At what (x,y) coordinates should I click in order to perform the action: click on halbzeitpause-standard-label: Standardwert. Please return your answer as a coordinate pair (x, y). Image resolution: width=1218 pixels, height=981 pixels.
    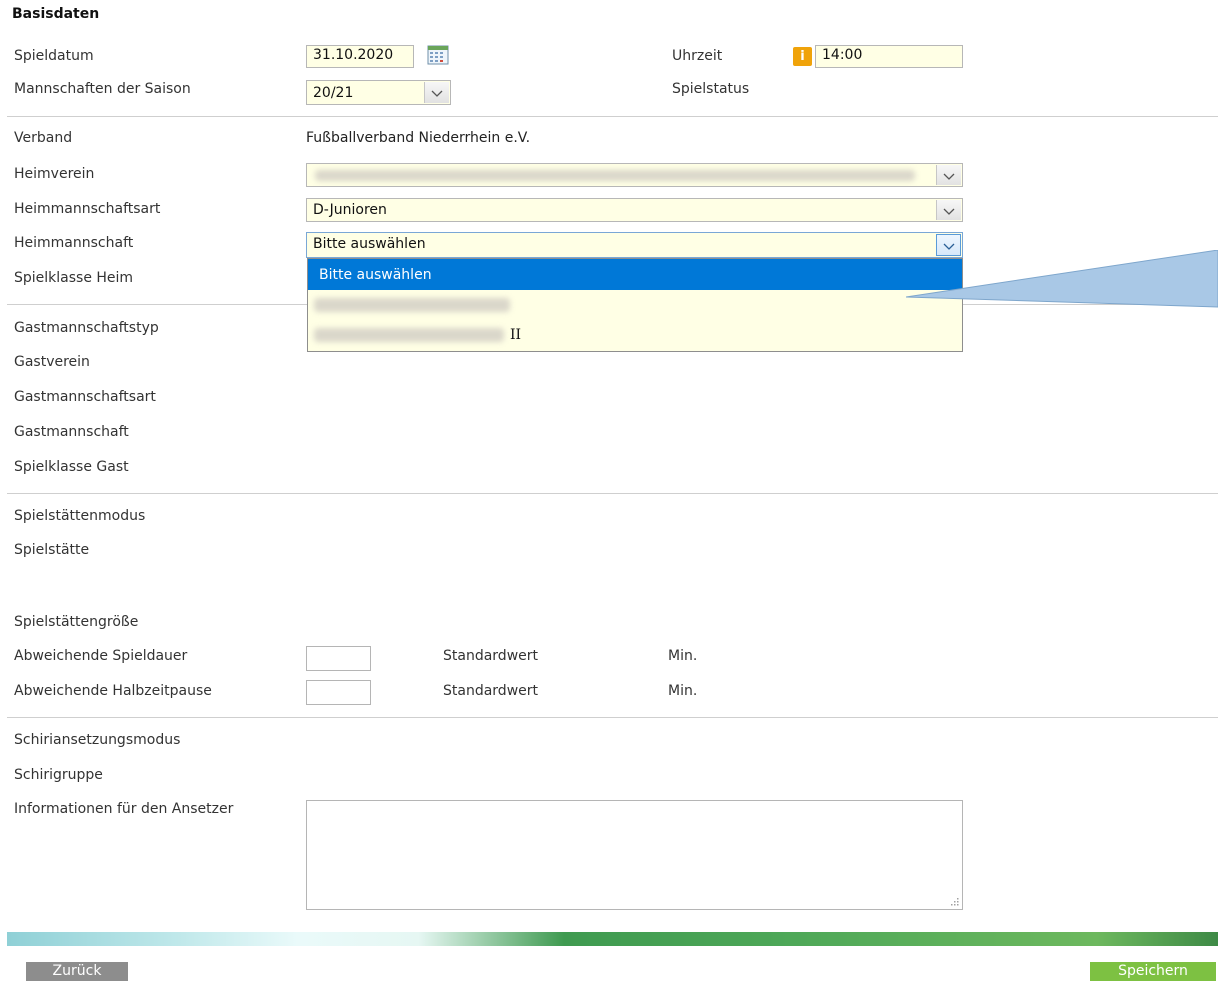
    Looking at the image, I should click on (490, 691).